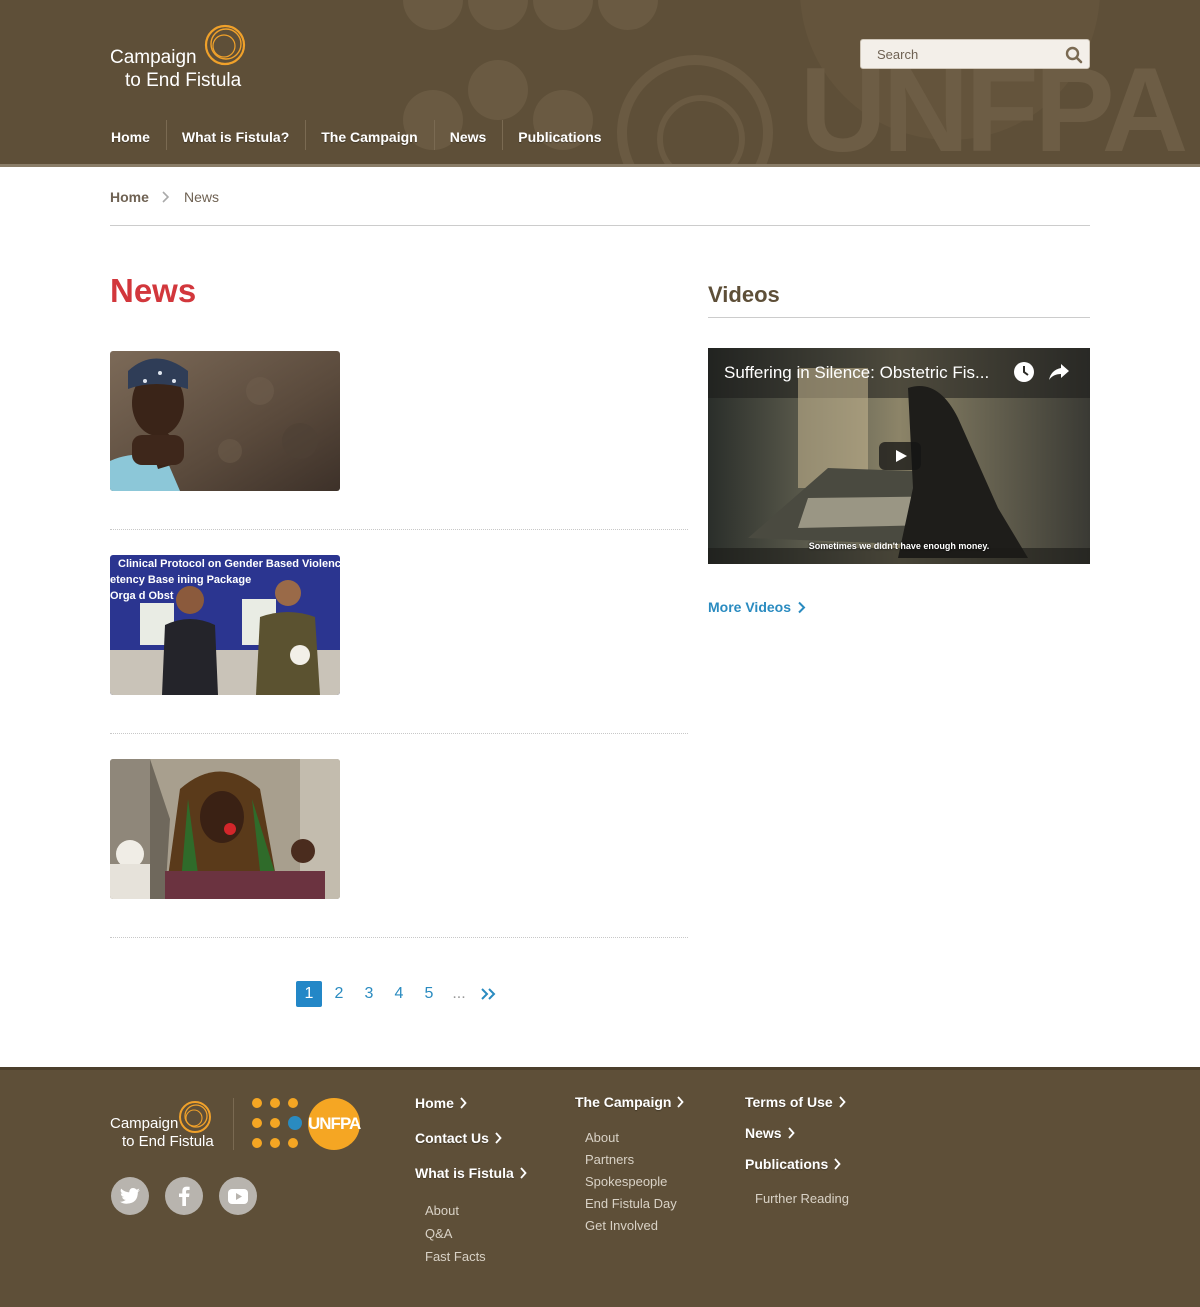 This screenshot has width=1200, height=1307. What do you see at coordinates (1024, 372) in the screenshot?
I see `watch-later-icon` at bounding box center [1024, 372].